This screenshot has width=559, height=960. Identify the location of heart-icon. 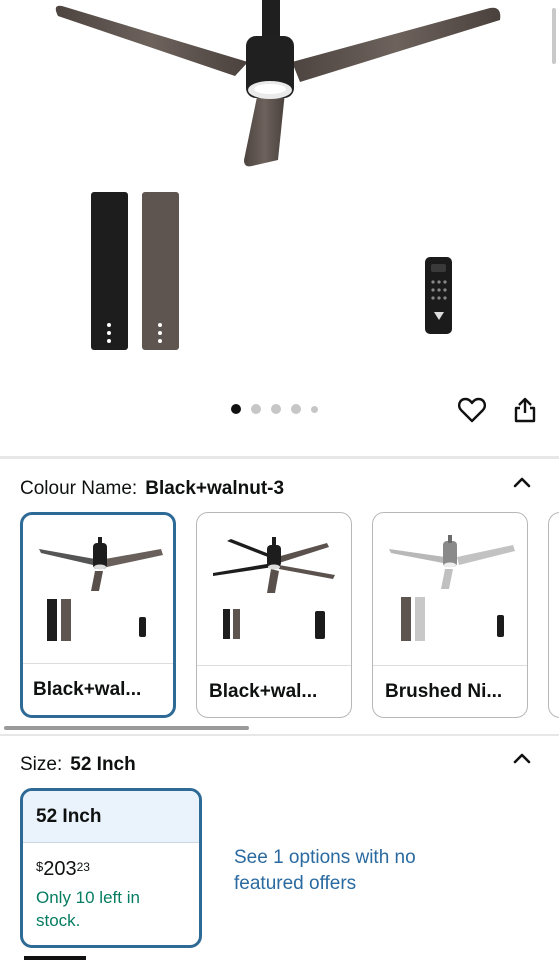
(472, 410).